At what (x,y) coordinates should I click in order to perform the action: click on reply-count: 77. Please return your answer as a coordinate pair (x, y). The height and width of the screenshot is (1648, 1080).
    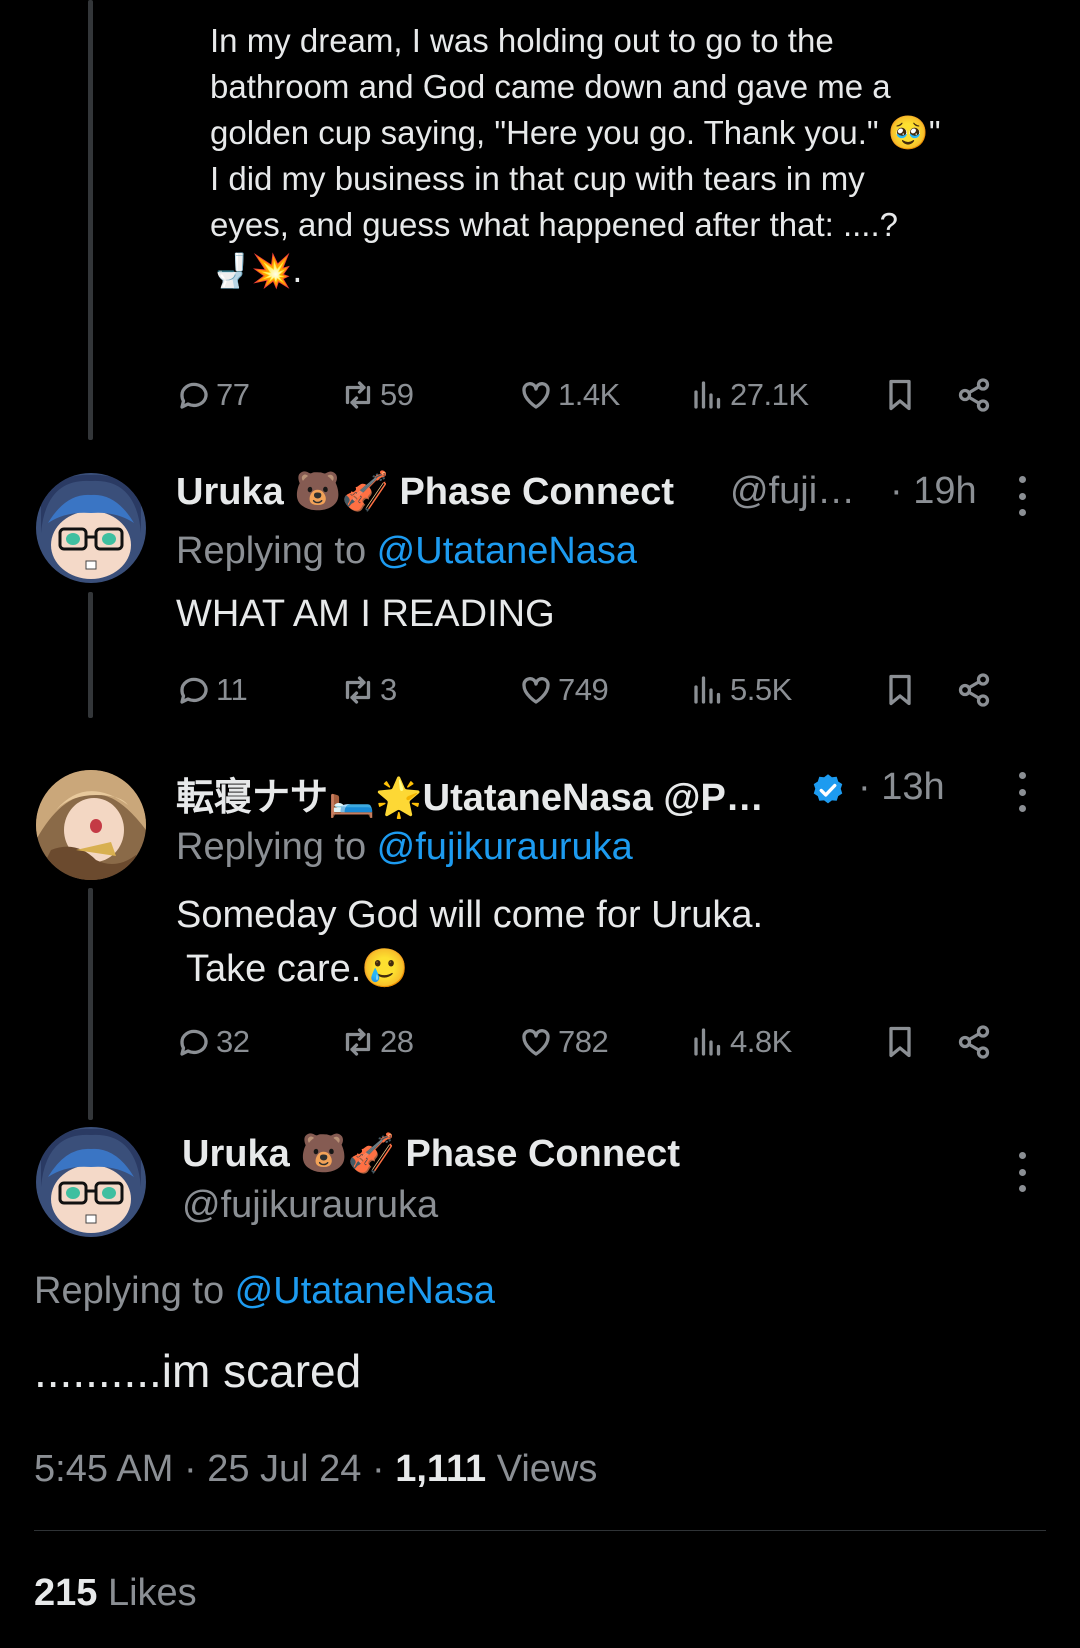
    Looking at the image, I should click on (233, 394).